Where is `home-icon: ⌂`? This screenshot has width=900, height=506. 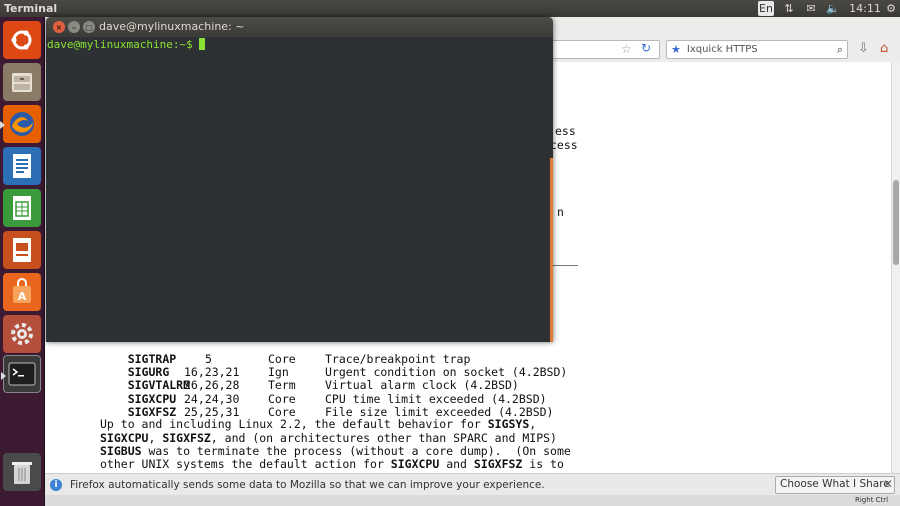 home-icon: ⌂ is located at coordinates (884, 48).